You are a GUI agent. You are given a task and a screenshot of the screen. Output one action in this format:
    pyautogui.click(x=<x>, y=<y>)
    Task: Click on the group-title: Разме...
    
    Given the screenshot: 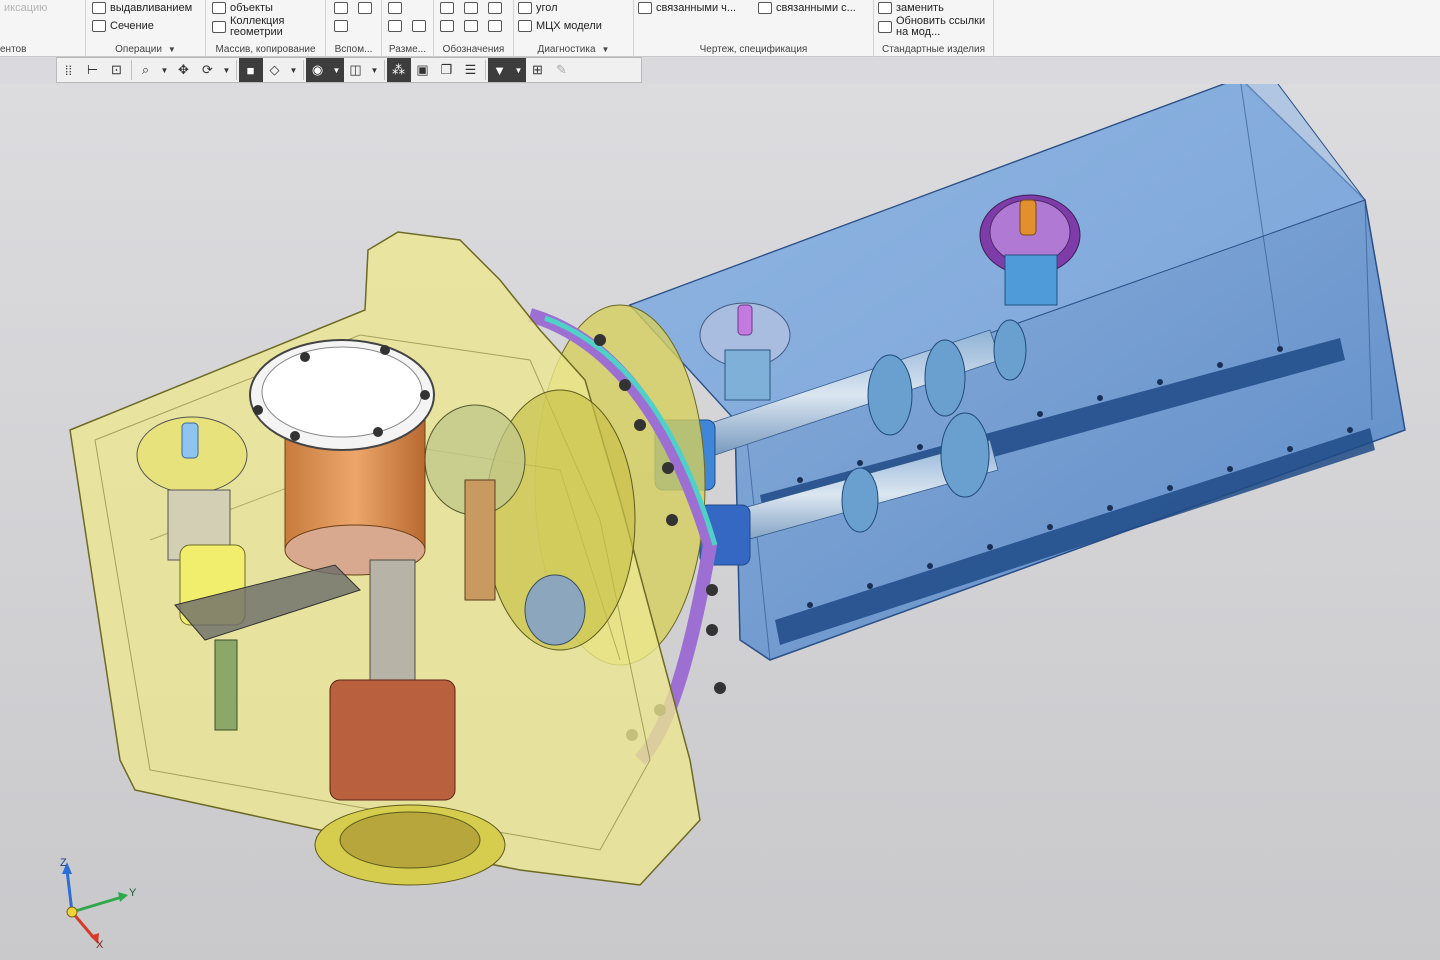 What is the action you would take?
    pyautogui.click(x=407, y=49)
    